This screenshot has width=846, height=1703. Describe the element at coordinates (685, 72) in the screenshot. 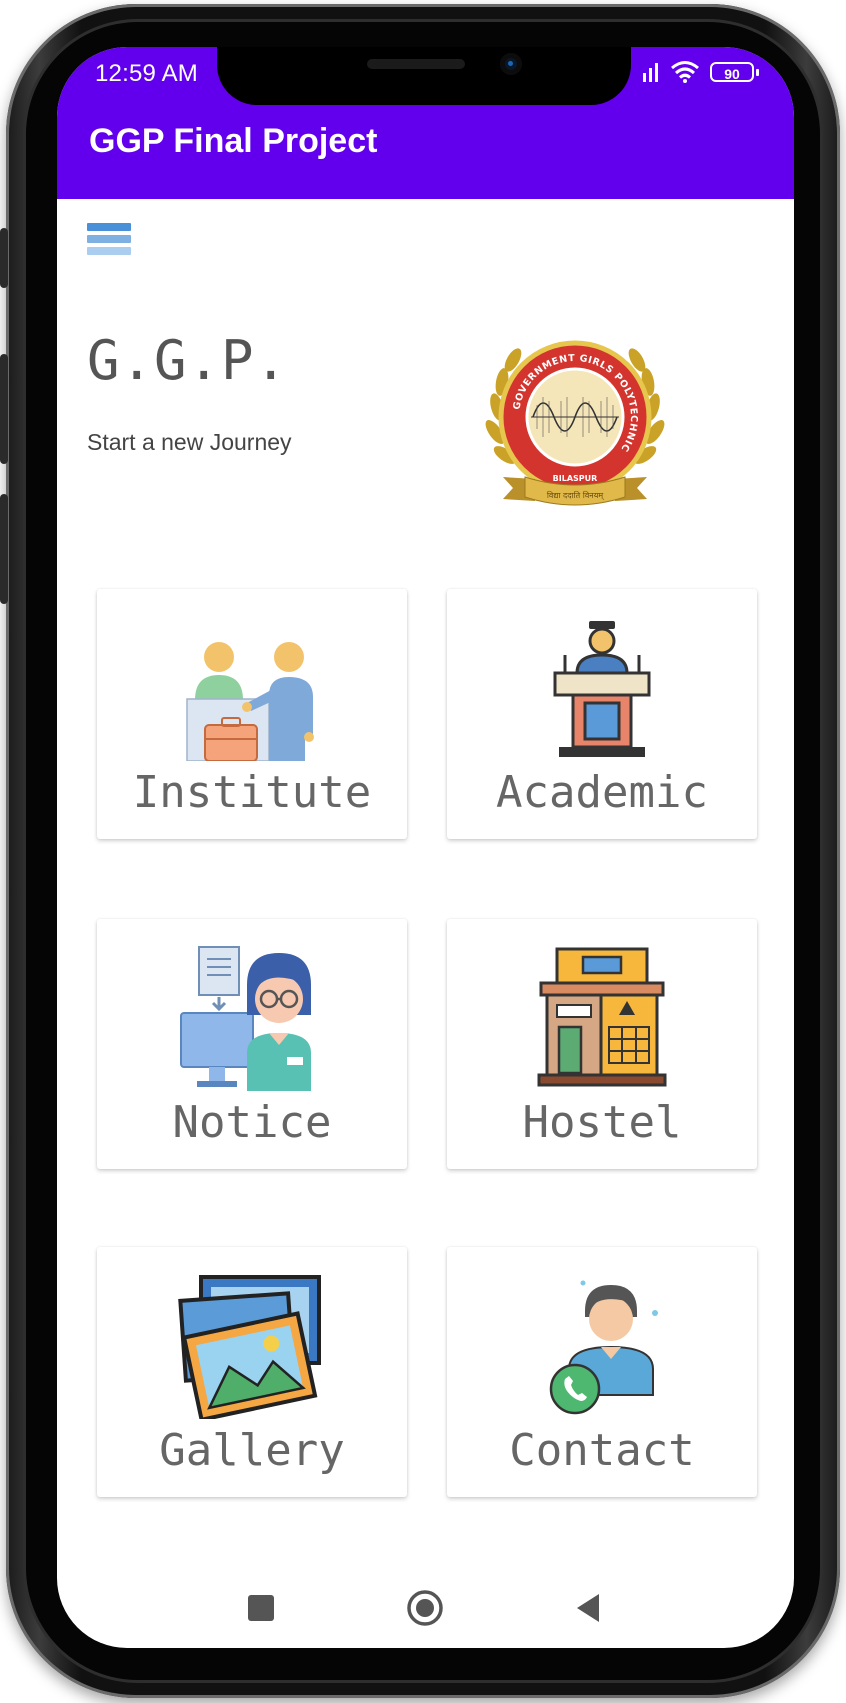

I see `wifi-icon` at that location.